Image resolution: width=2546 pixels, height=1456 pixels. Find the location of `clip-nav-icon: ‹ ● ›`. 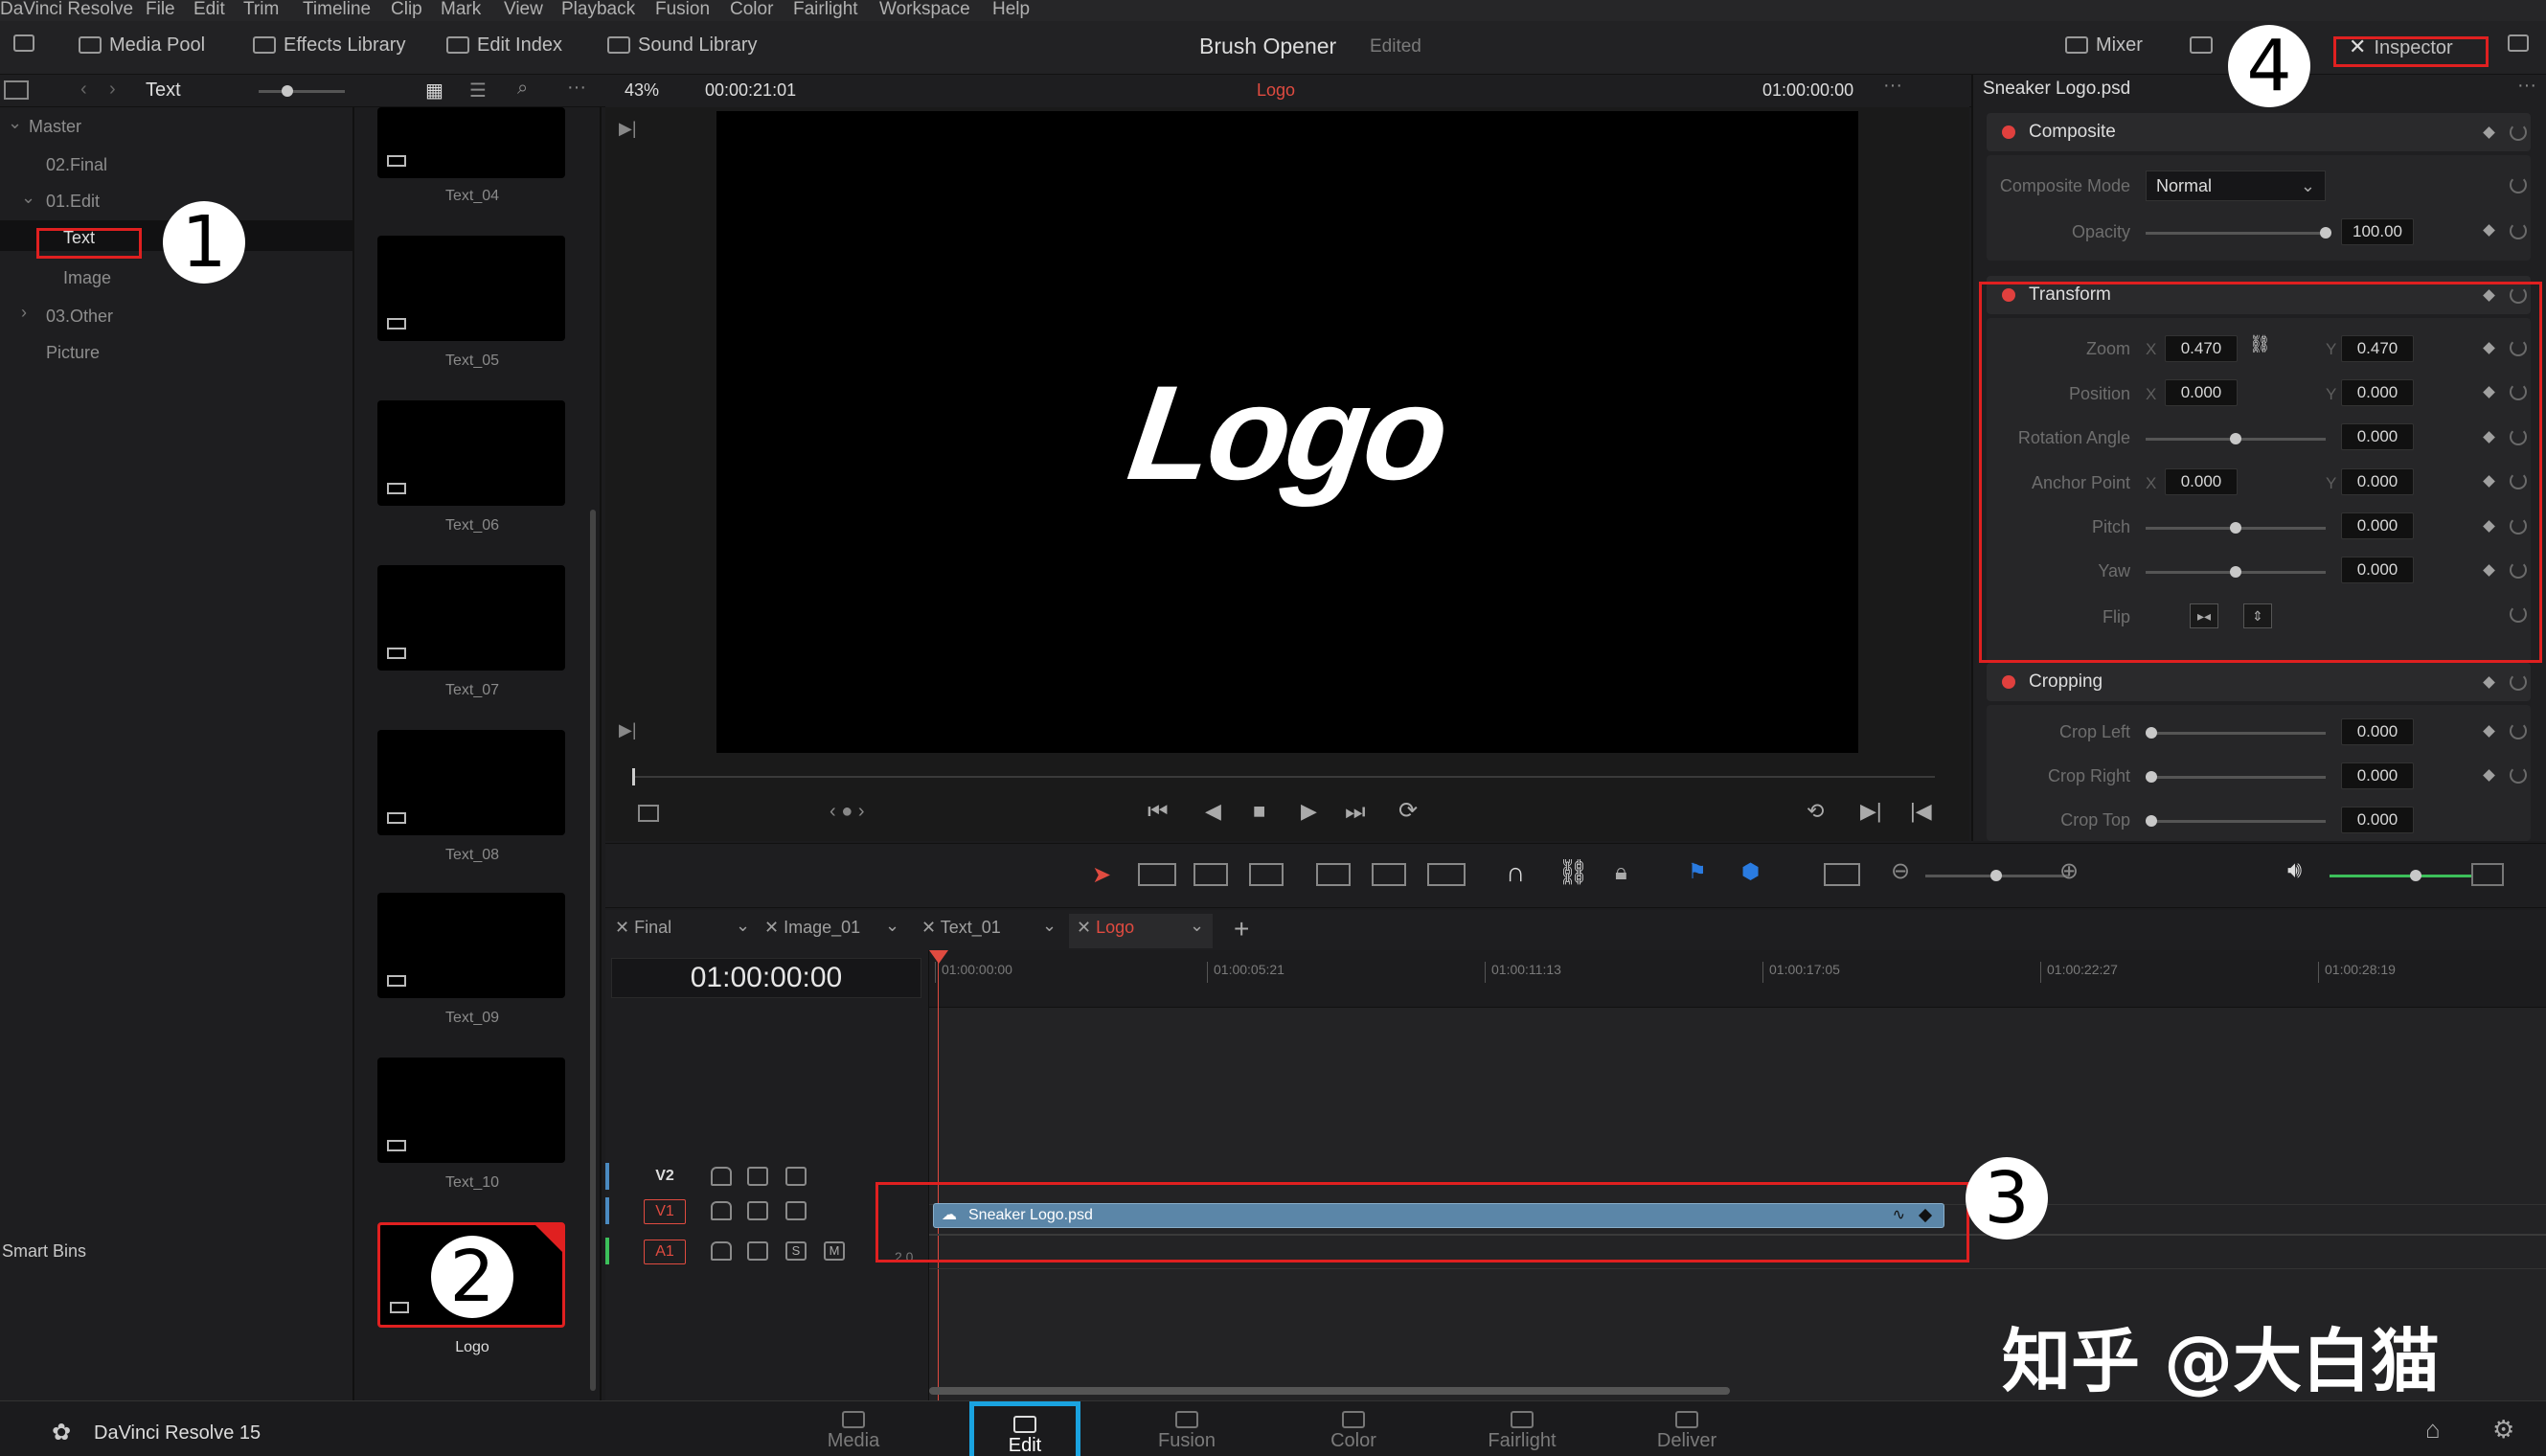

clip-nav-icon: ‹ ● › is located at coordinates (847, 812).